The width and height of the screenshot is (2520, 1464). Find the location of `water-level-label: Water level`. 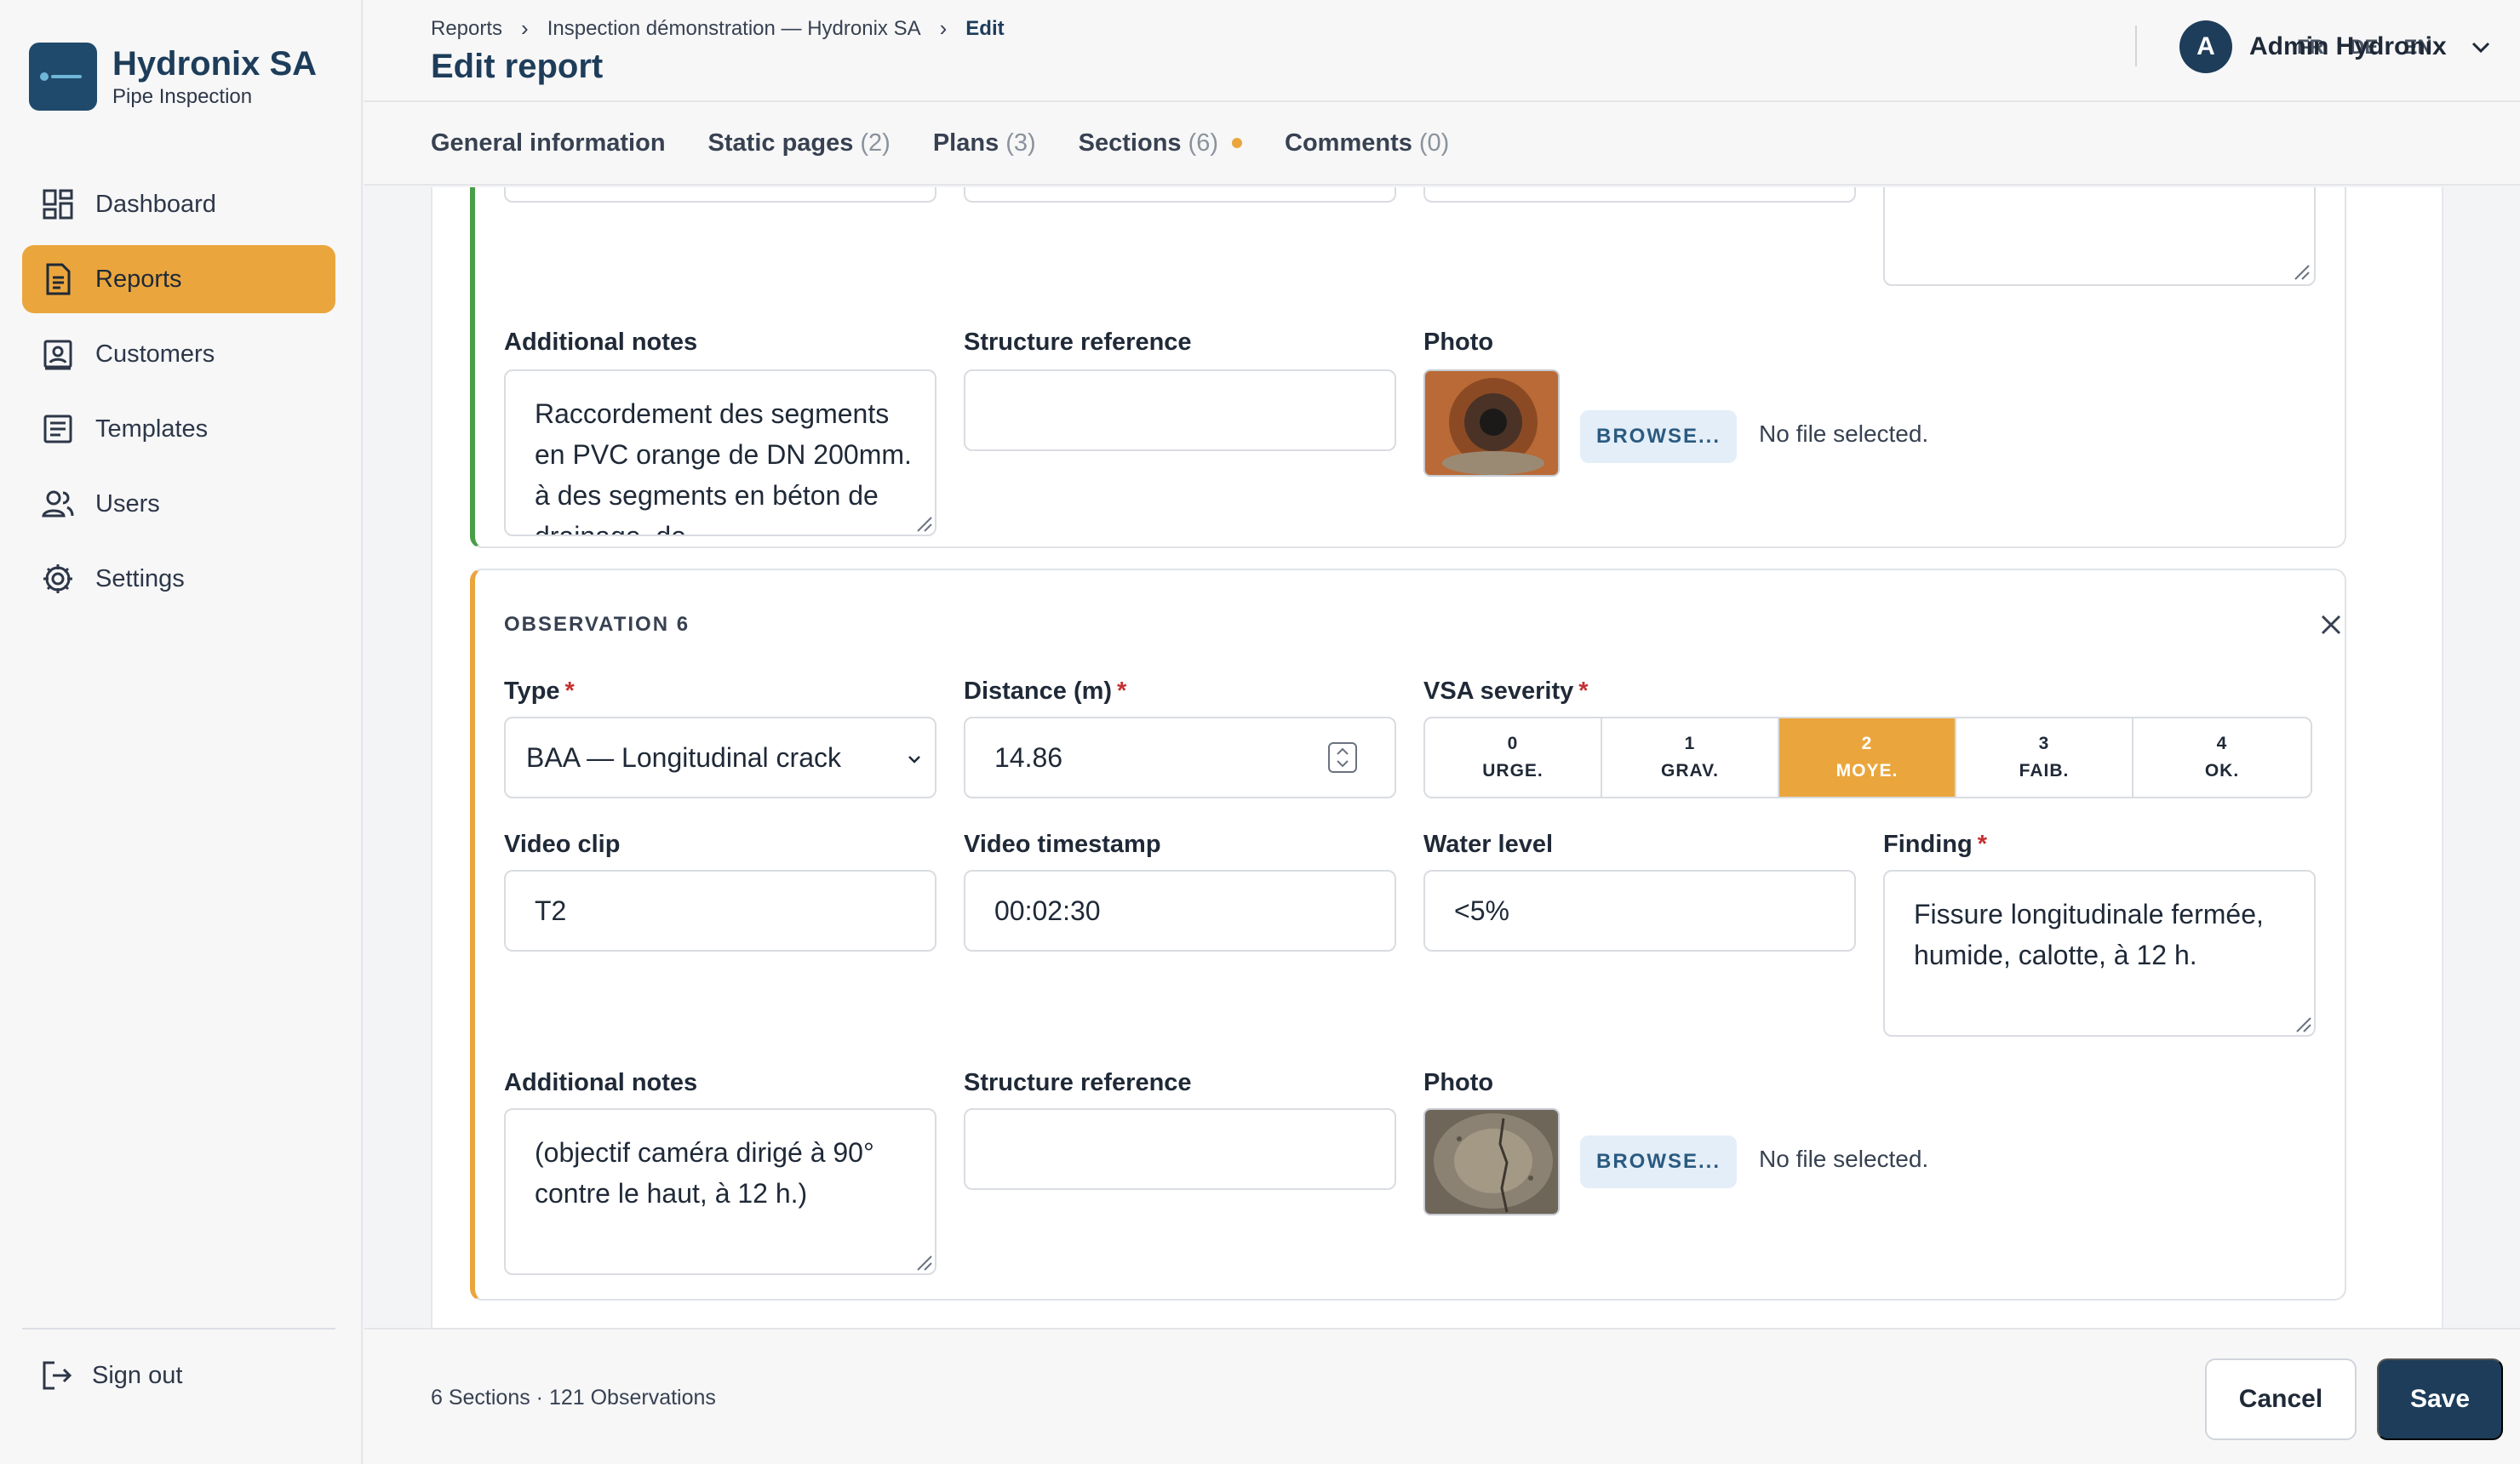

water-level-label: Water level is located at coordinates (1488, 844).